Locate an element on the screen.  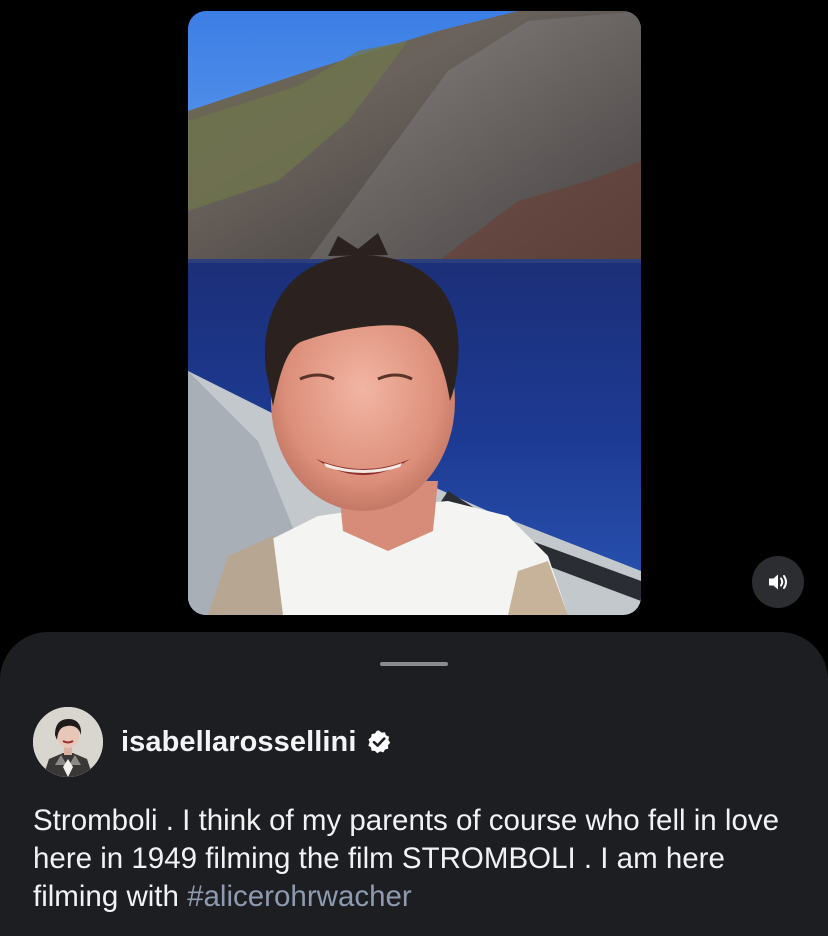
profile-avatar-image is located at coordinates (68, 742).